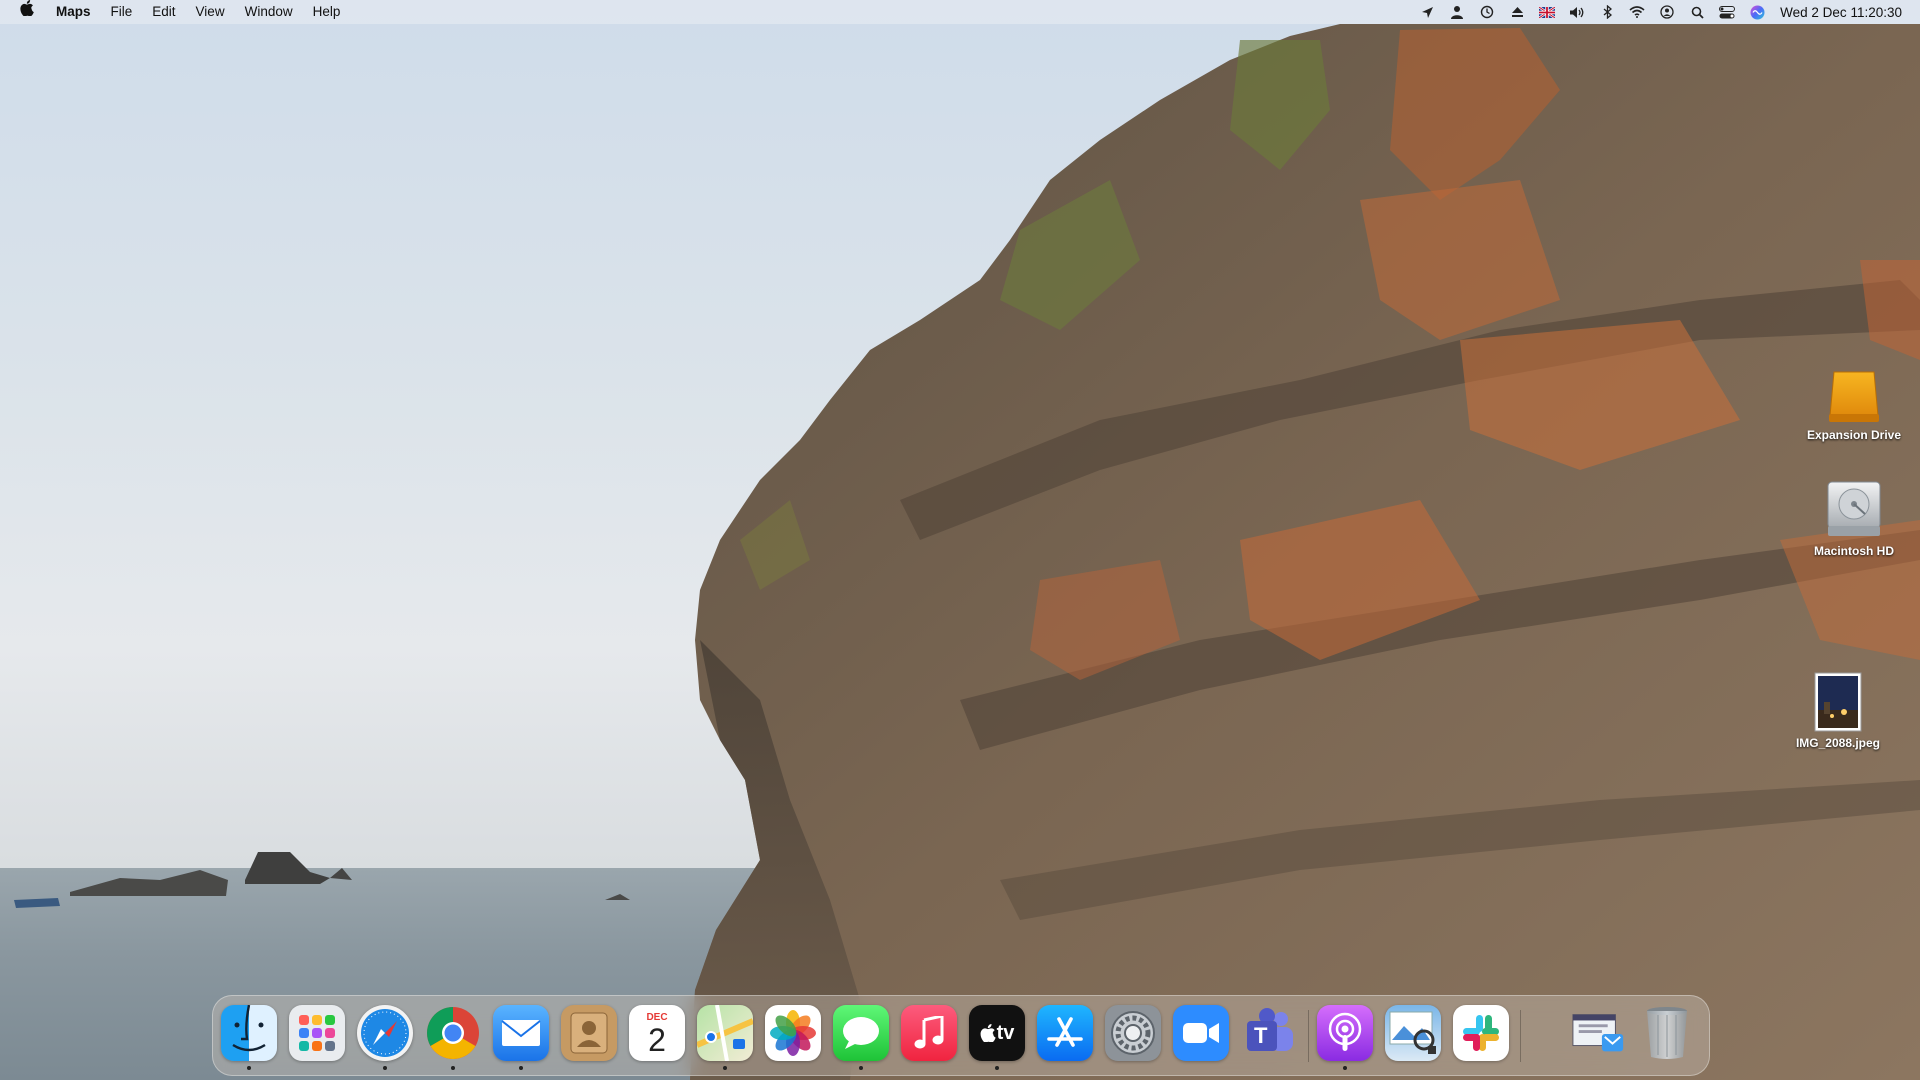 The height and width of the screenshot is (1080, 1920). I want to click on menu-help: Help, so click(327, 12).